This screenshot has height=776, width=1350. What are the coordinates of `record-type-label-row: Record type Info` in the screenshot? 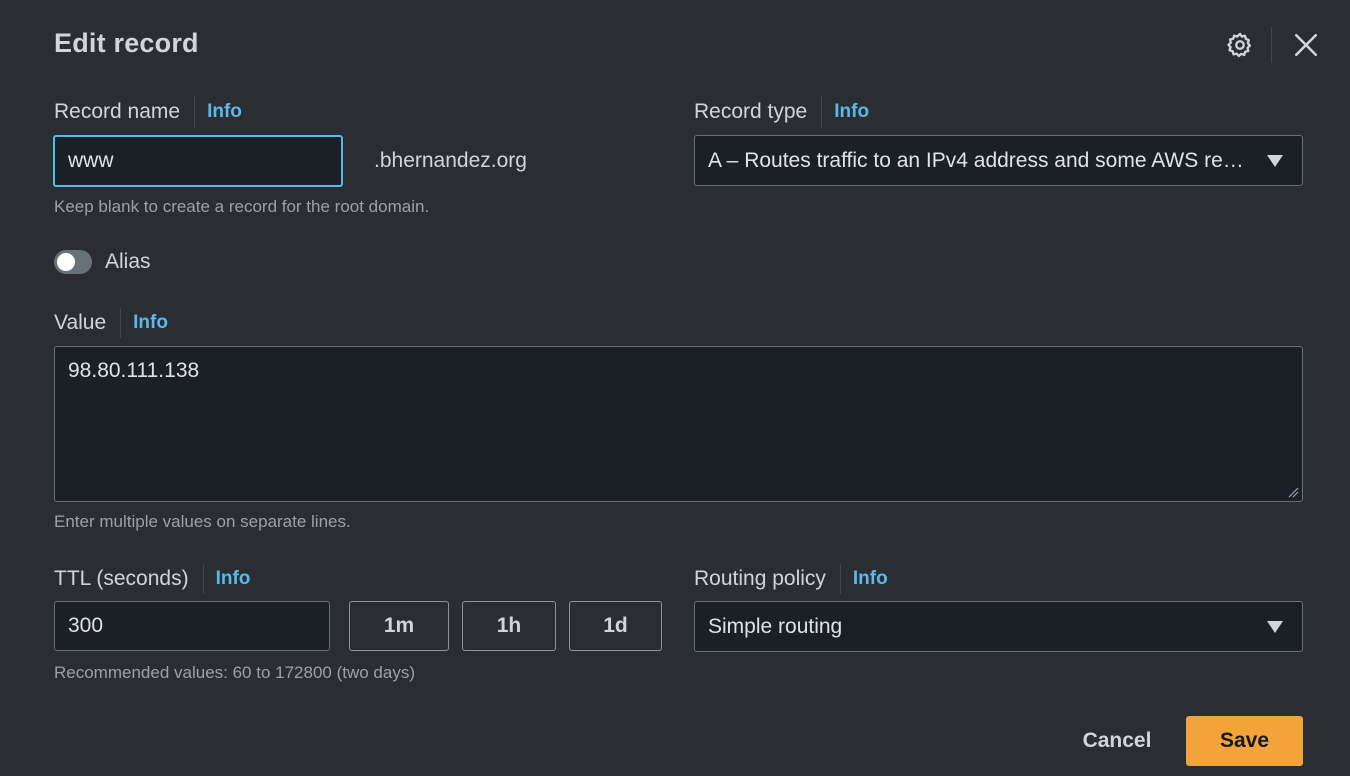 It's located at (781, 112).